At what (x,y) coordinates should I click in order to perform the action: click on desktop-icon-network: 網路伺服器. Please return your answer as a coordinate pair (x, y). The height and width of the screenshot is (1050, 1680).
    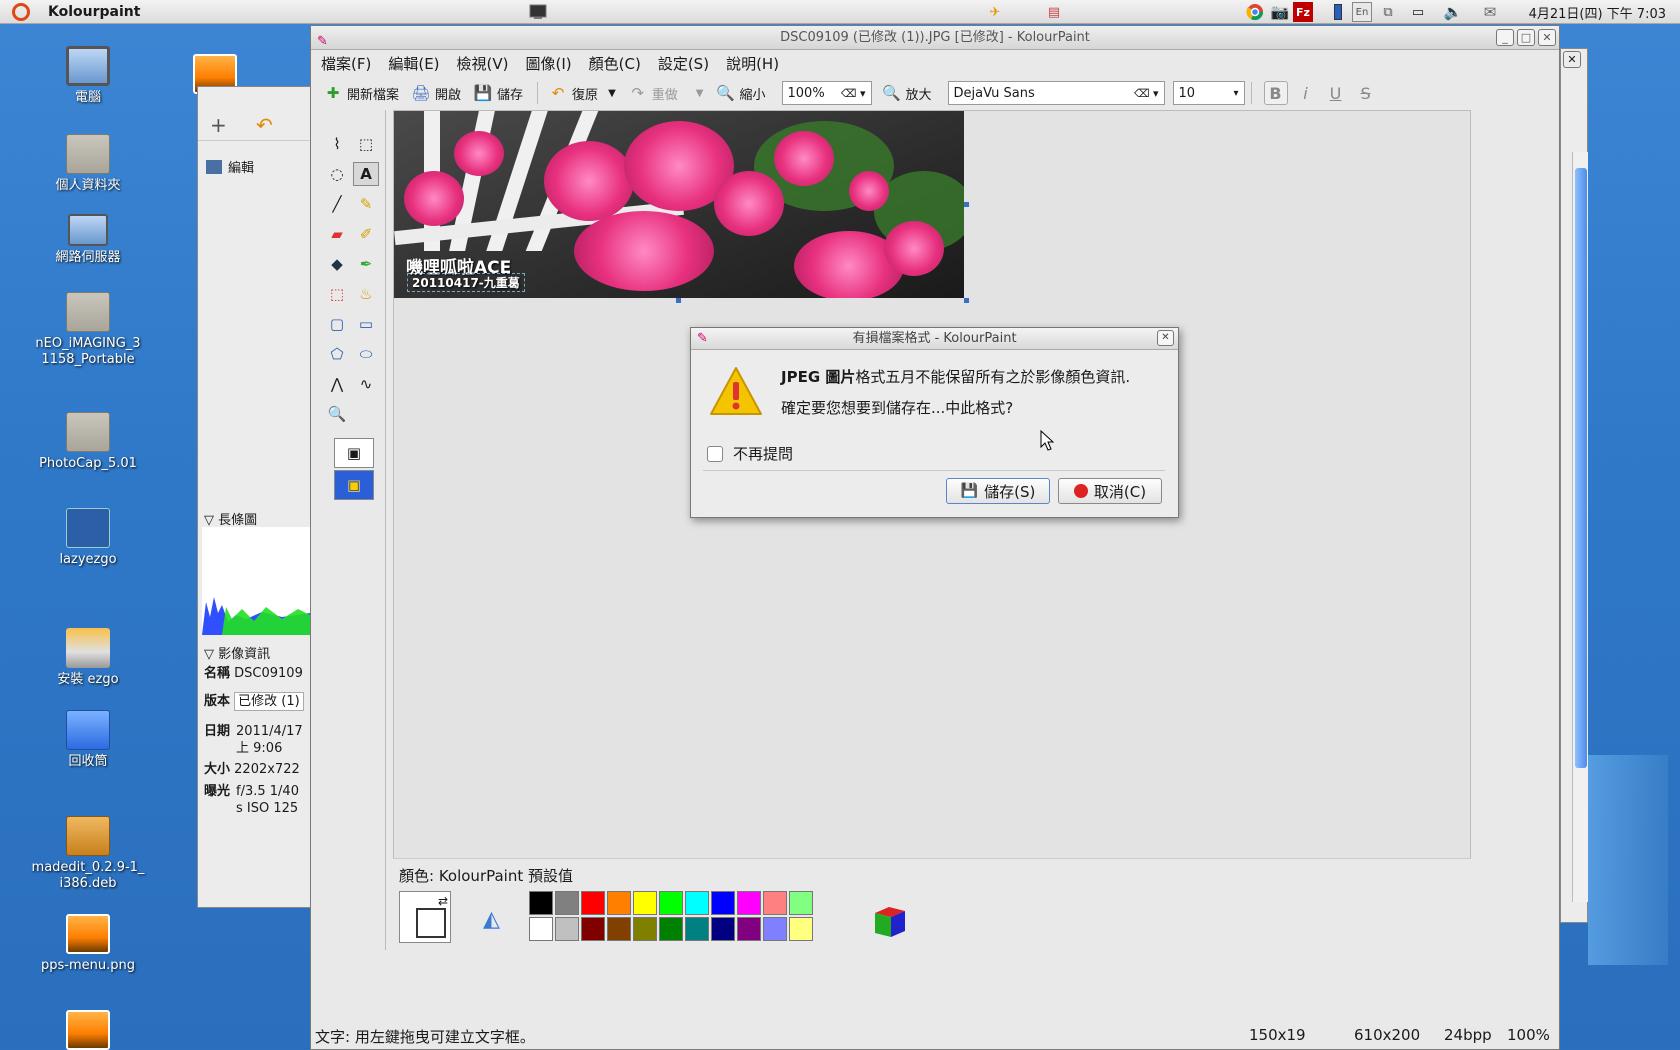
    Looking at the image, I should click on (88, 240).